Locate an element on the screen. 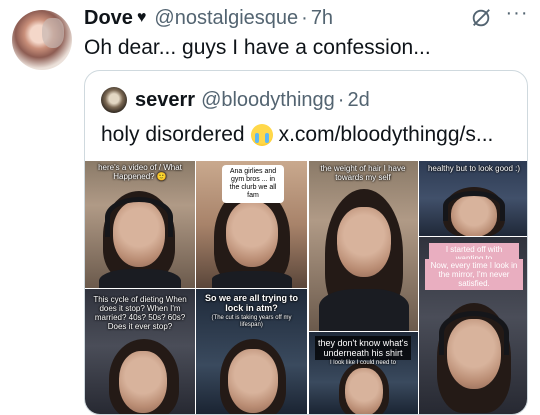 This screenshot has height=415, width=540. crying-face-icon is located at coordinates (261, 135).